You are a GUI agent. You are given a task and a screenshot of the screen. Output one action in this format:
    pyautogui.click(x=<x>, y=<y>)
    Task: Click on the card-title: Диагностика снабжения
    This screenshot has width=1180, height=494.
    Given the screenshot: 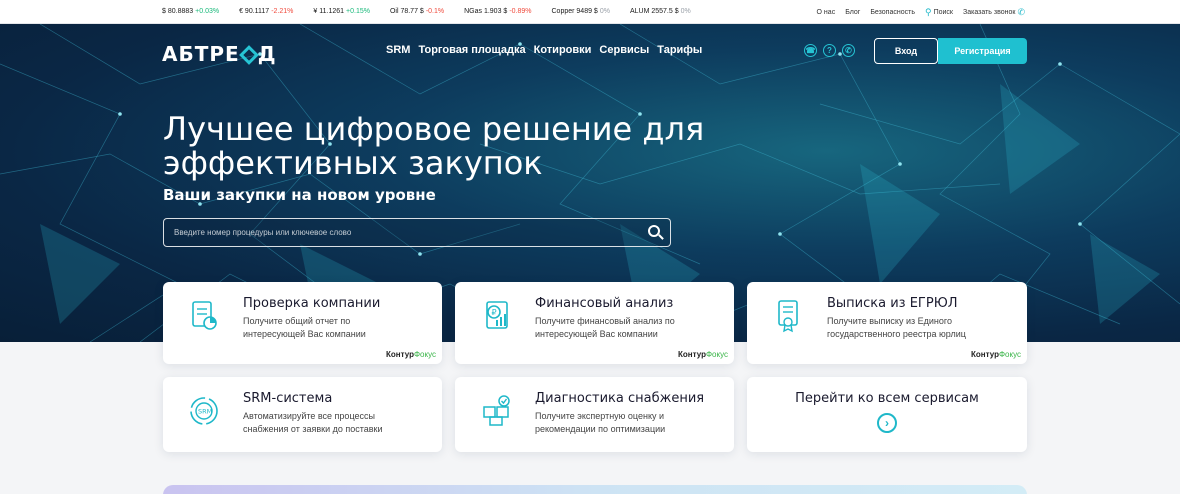 What is the action you would take?
    pyautogui.click(x=620, y=398)
    